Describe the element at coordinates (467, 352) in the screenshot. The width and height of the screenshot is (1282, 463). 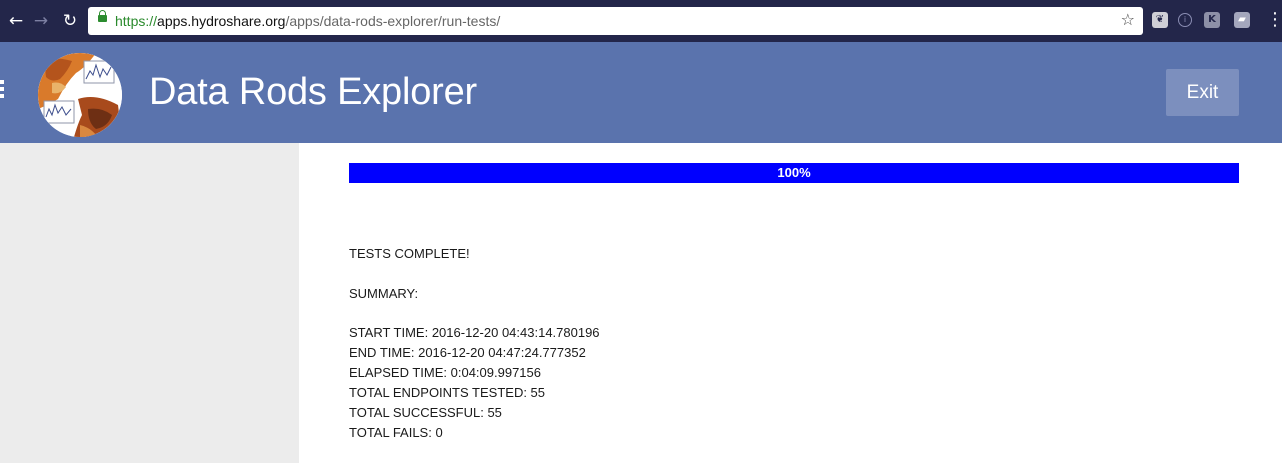
I see `summary-end-time: END TIME: 2016-12-20 04:47:24.777352` at that location.